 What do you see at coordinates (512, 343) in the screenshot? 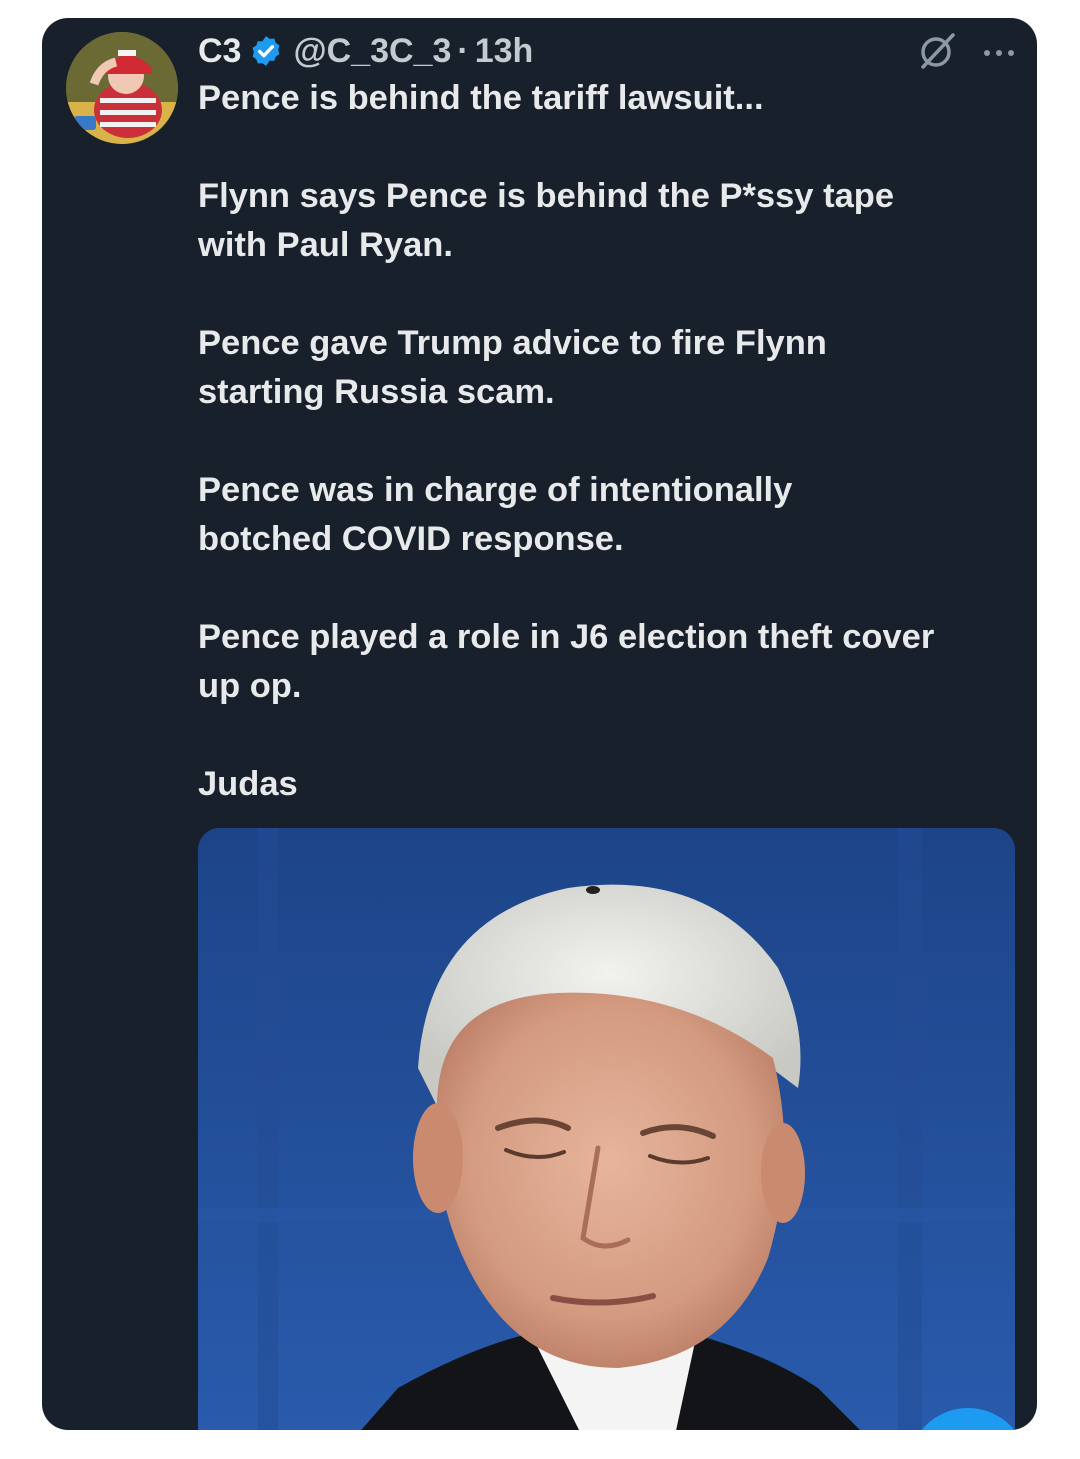
I see `tweet-line: Pence gave Trump advice to fire Flynn` at bounding box center [512, 343].